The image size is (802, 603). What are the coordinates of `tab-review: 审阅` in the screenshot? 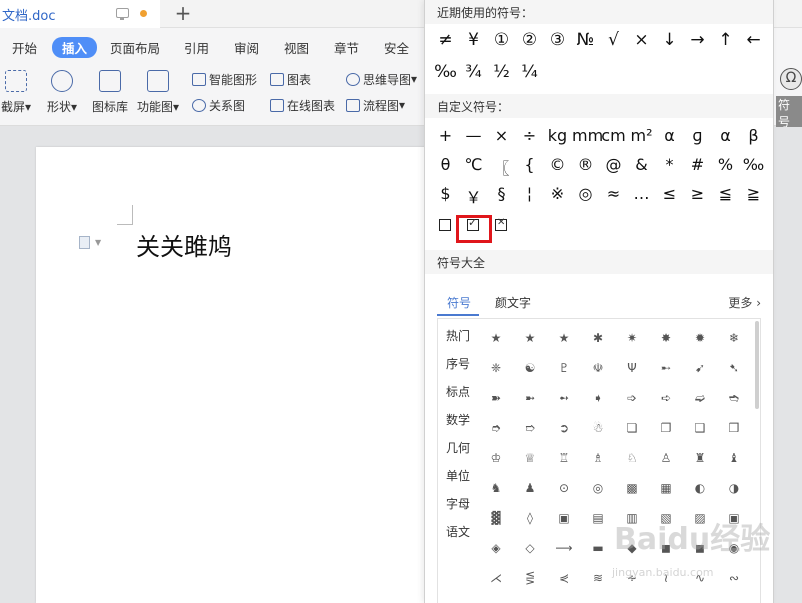 It's located at (246, 47).